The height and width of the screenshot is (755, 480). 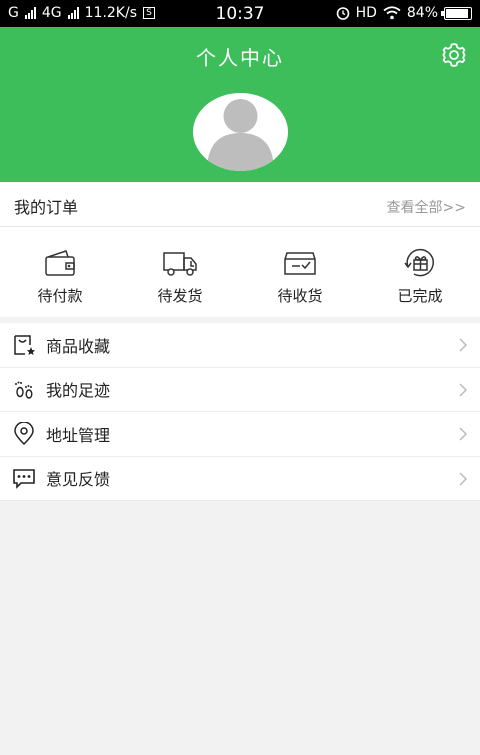 What do you see at coordinates (240, 58) in the screenshot?
I see `page-title: 个人中心` at bounding box center [240, 58].